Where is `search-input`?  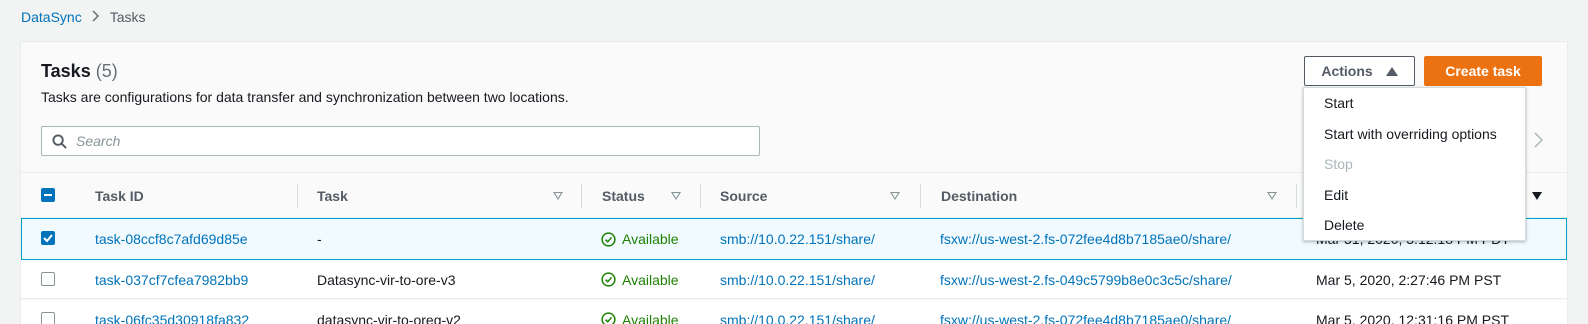 search-input is located at coordinates (396, 141).